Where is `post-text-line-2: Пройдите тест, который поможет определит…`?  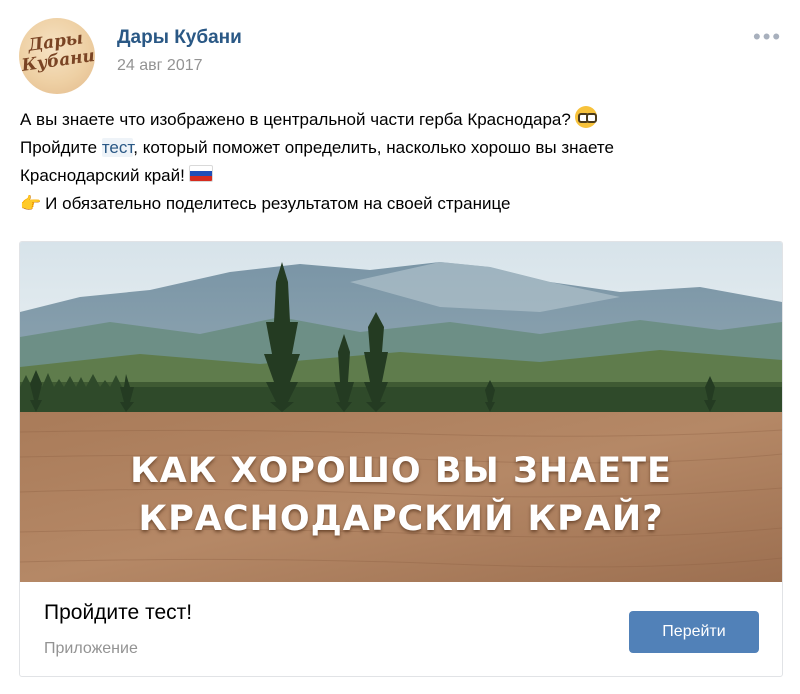
post-text-line-2: Пройдите тест, который поможет определит… is located at coordinates (400, 148).